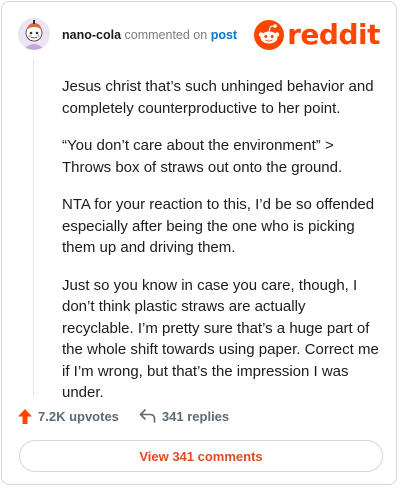  Describe the element at coordinates (201, 456) in the screenshot. I see `view-comments-button: View 341 comments` at that location.